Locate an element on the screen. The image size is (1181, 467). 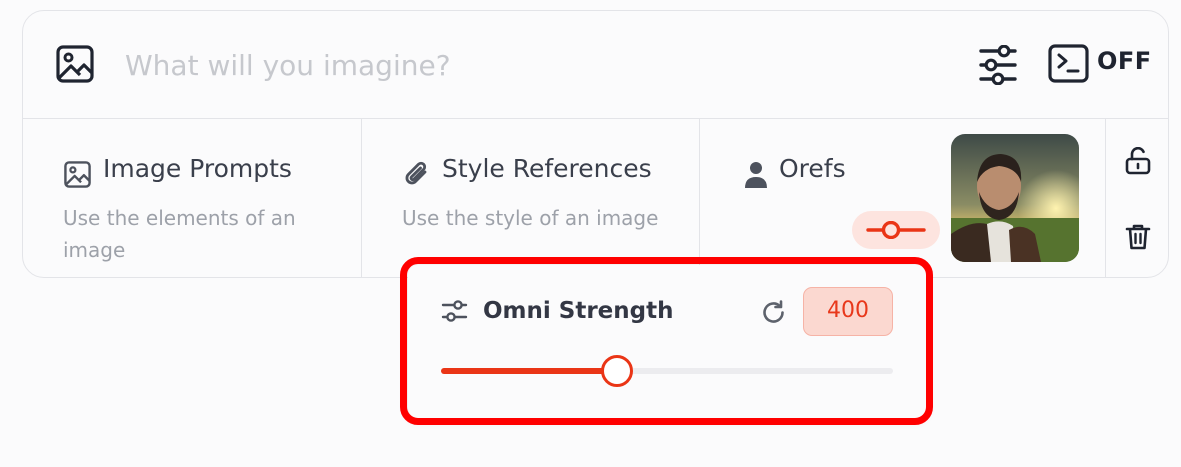
orefs-title: Orefs is located at coordinates (812, 168).